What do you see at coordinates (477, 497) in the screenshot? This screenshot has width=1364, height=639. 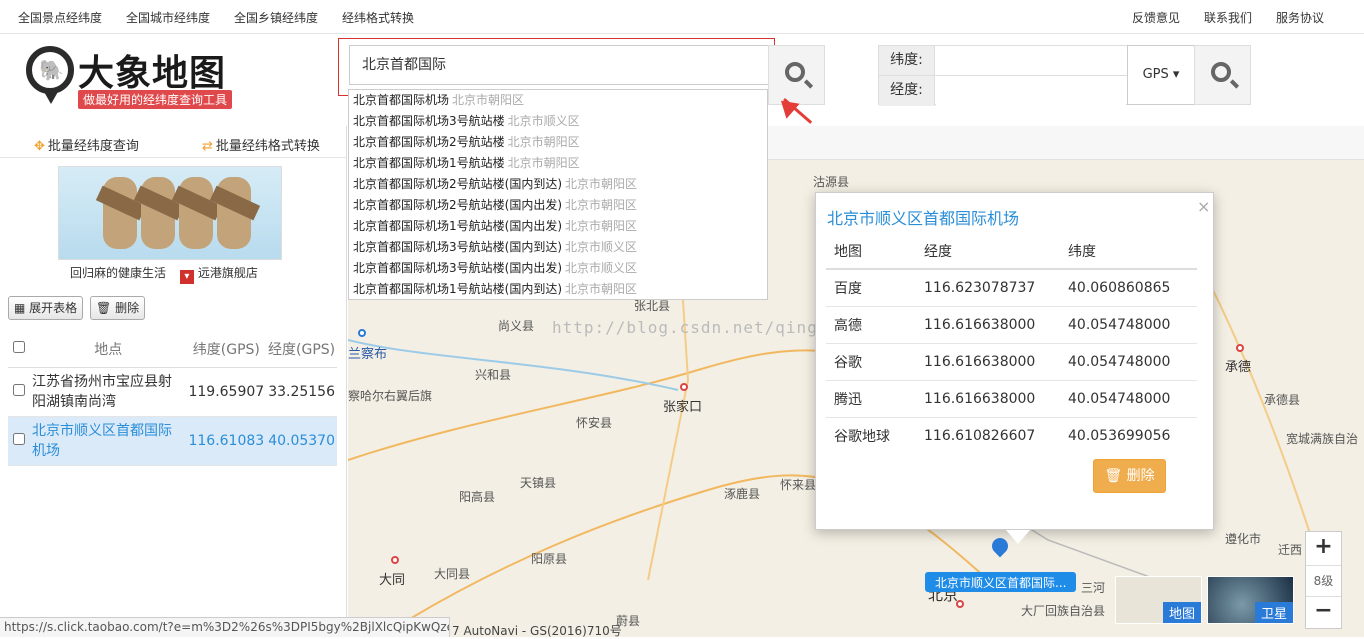 I see `map-label: 阳高县` at bounding box center [477, 497].